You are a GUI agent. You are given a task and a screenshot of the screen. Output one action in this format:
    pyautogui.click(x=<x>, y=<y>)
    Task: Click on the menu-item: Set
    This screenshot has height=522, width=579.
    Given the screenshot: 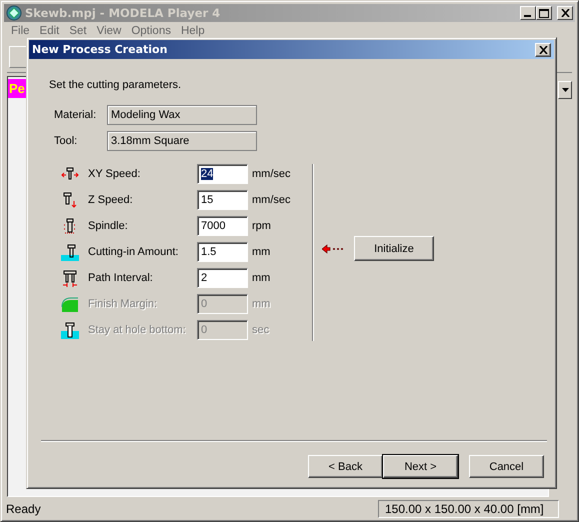 What is the action you would take?
    pyautogui.click(x=78, y=31)
    